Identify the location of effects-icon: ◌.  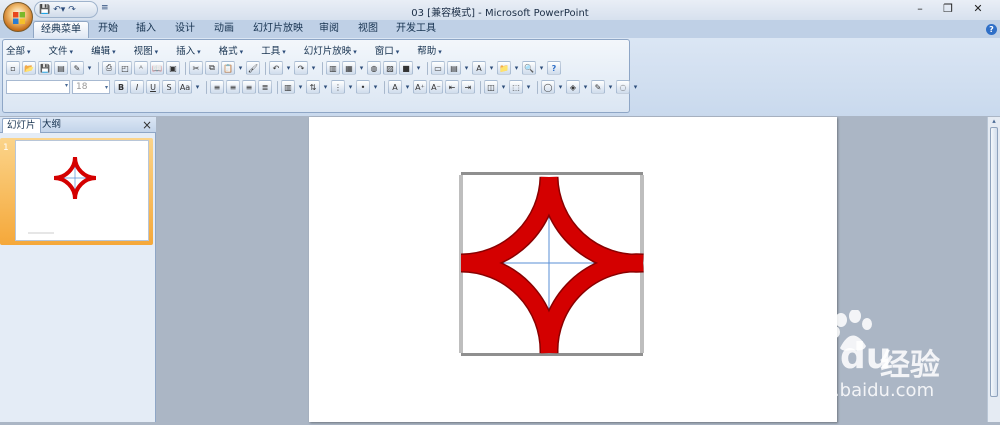
(623, 87).